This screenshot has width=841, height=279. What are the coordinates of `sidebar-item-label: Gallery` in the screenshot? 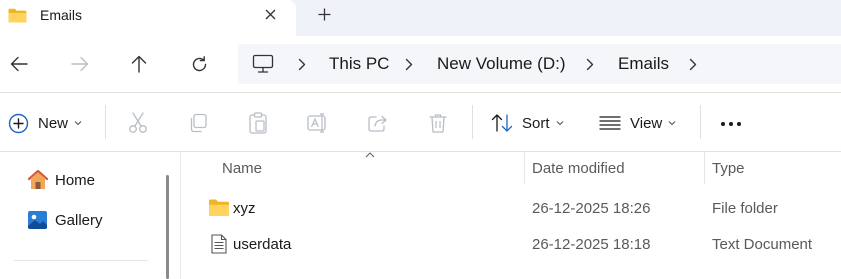 It's located at (79, 220).